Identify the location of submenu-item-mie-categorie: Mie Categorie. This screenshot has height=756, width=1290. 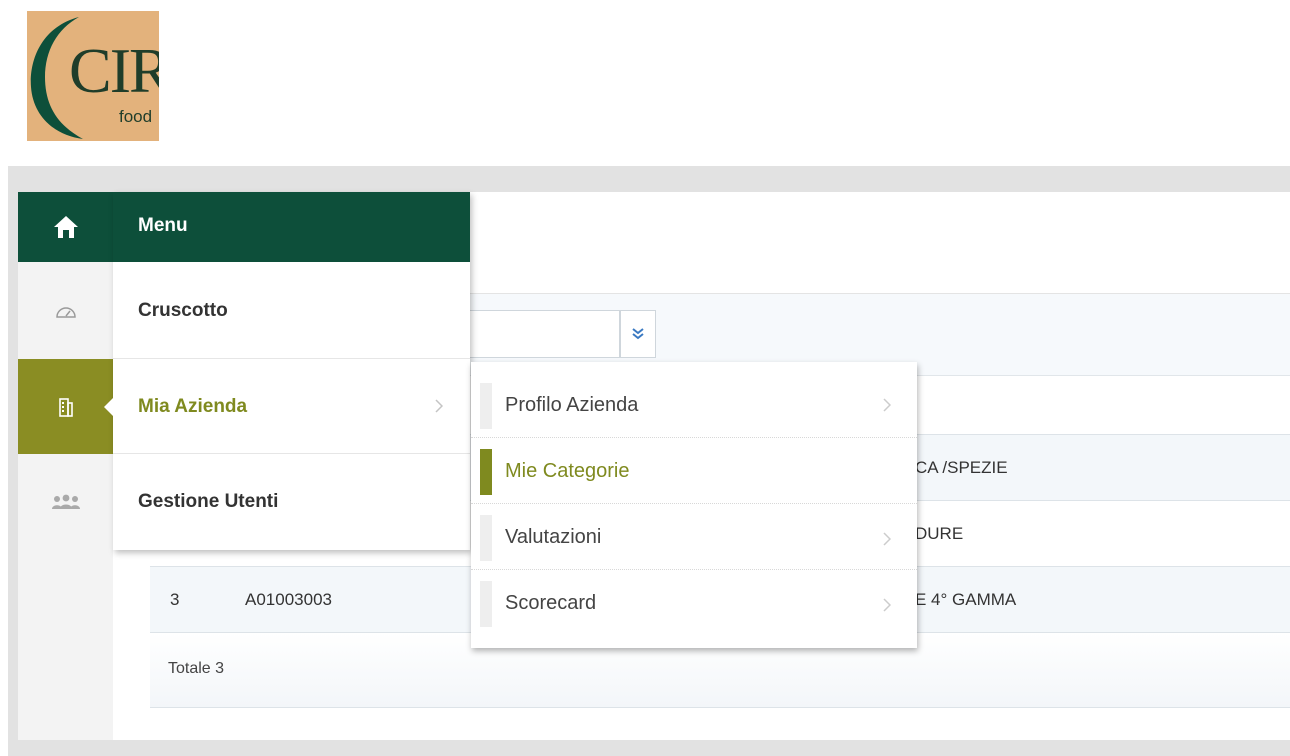
(694, 471).